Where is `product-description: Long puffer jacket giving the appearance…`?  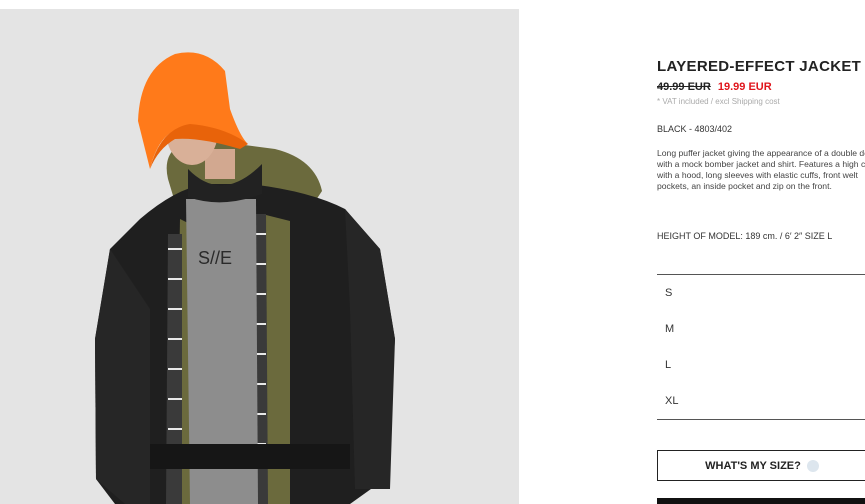 product-description: Long puffer jacket giving the appearance… is located at coordinates (761, 169).